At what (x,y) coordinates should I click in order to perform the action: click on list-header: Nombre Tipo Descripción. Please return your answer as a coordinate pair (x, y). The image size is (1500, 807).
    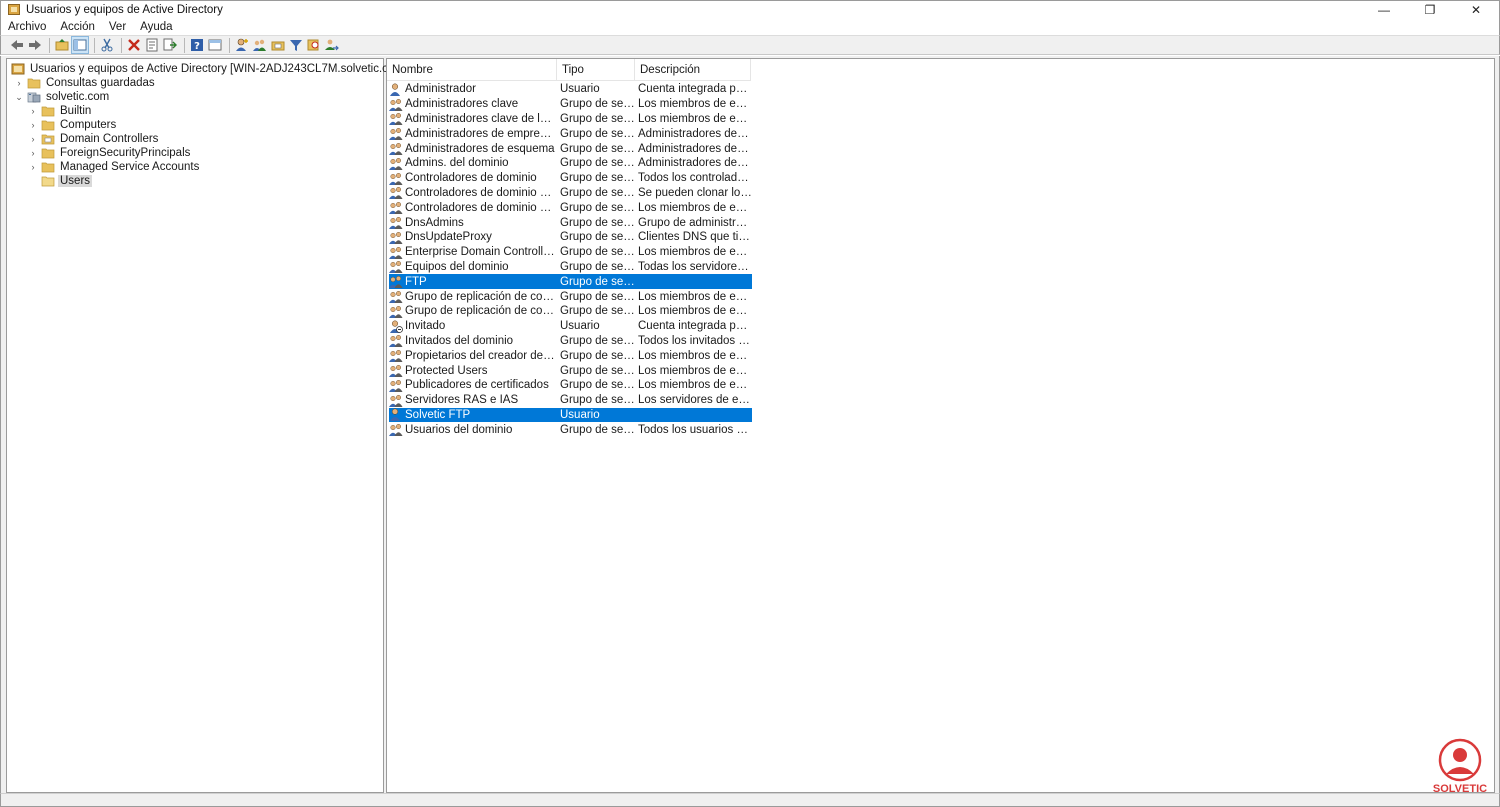
    Looking at the image, I should click on (569, 70).